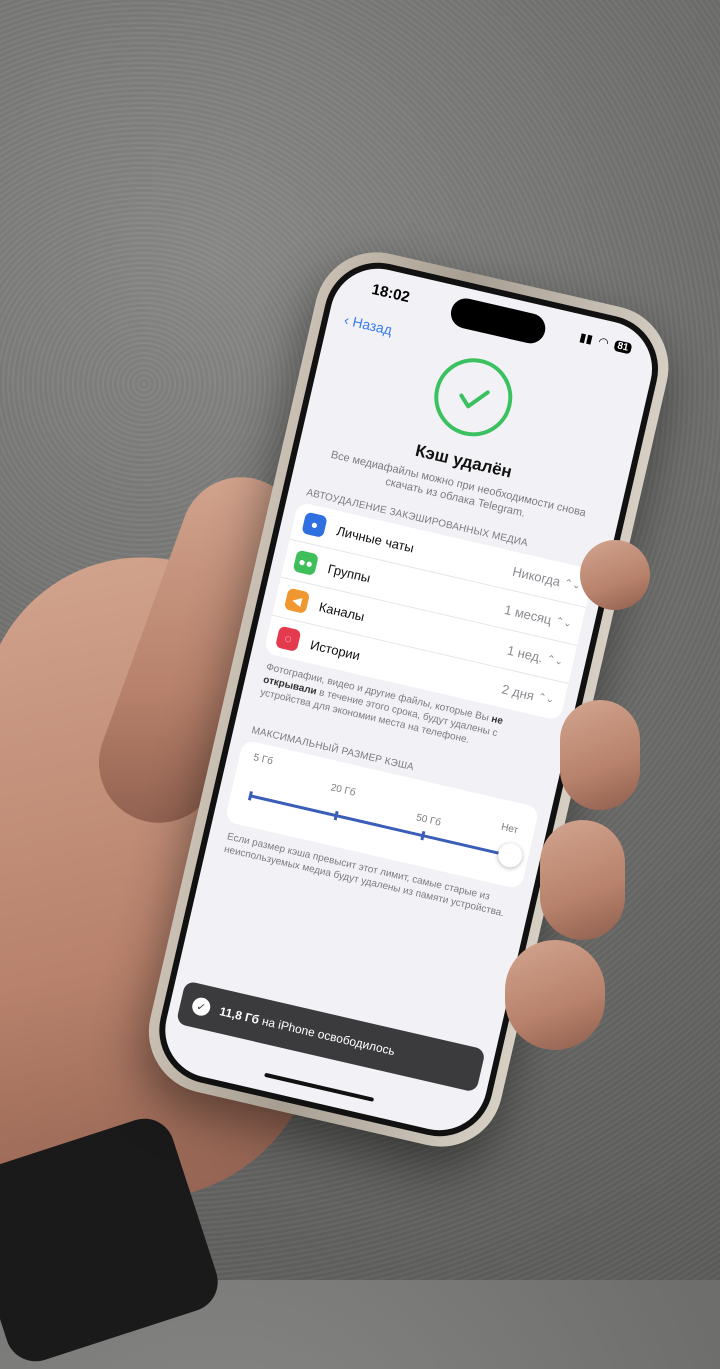  Describe the element at coordinates (319, 1087) in the screenshot. I see `home-indicator` at that location.